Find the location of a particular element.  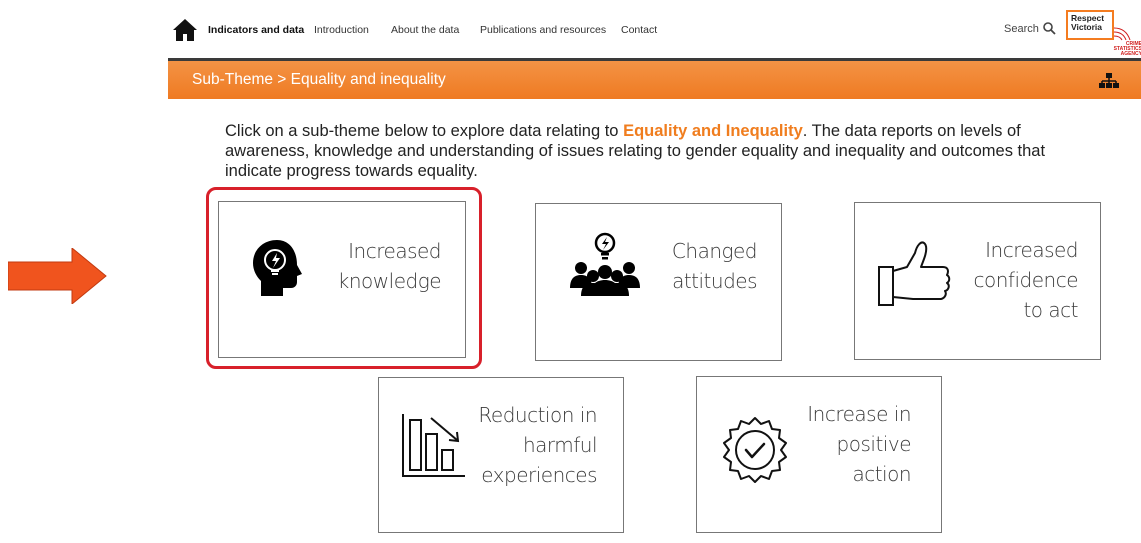

nav-indicators-and-data: Indicators and data is located at coordinates (256, 30).